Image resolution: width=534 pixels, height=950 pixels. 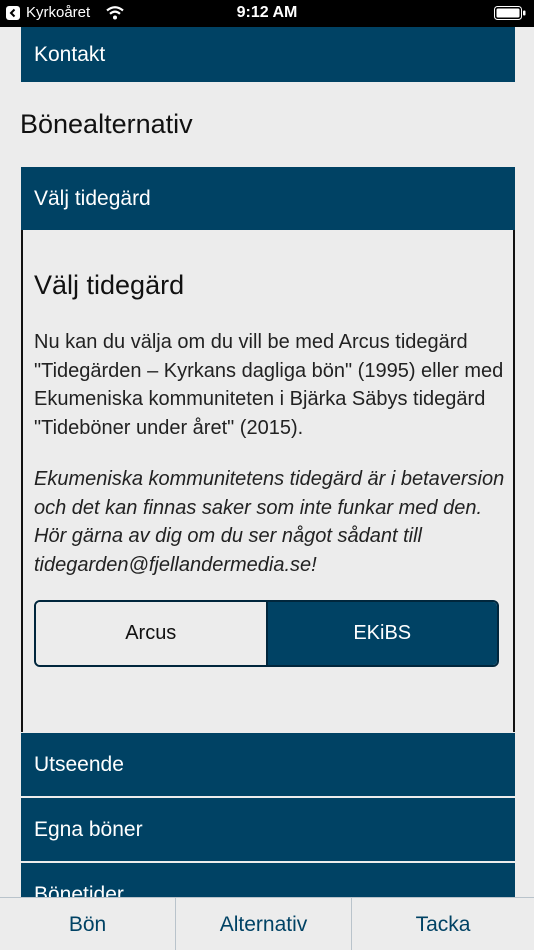 What do you see at coordinates (264, 924) in the screenshot?
I see `tab-options: Alternativ` at bounding box center [264, 924].